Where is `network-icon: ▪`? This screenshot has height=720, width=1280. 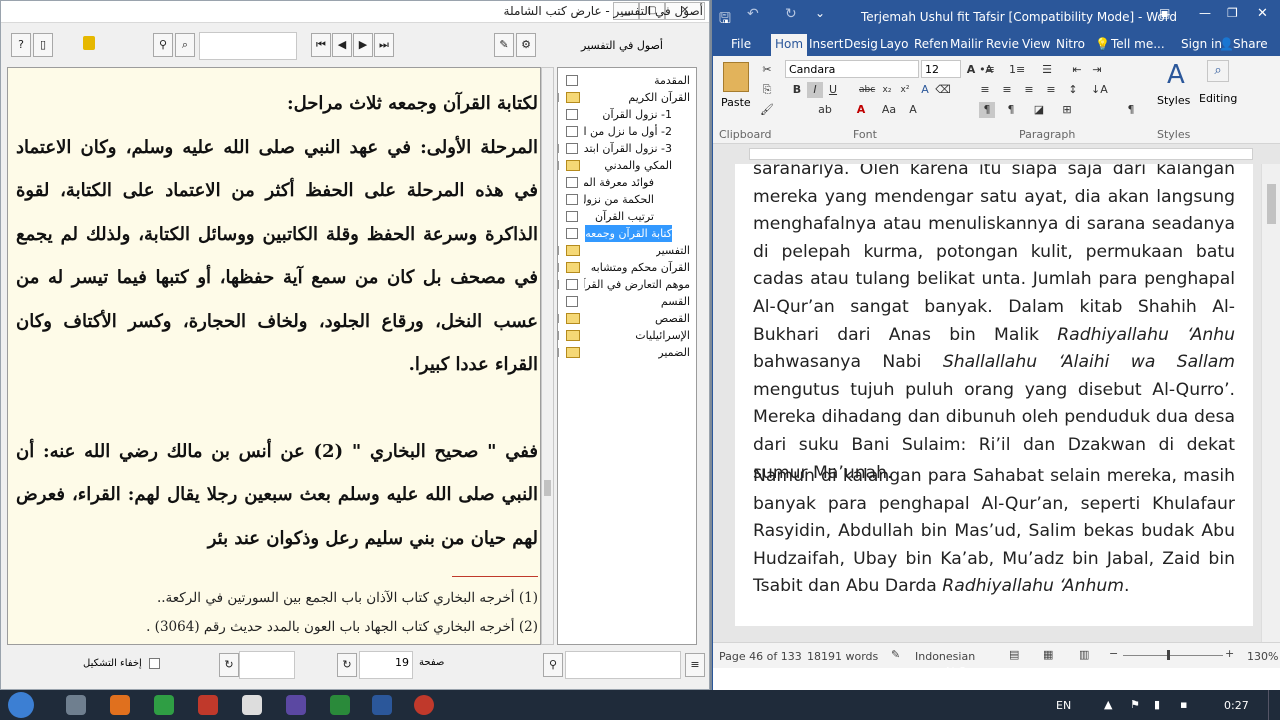
network-icon: ▪ is located at coordinates (1183, 704).